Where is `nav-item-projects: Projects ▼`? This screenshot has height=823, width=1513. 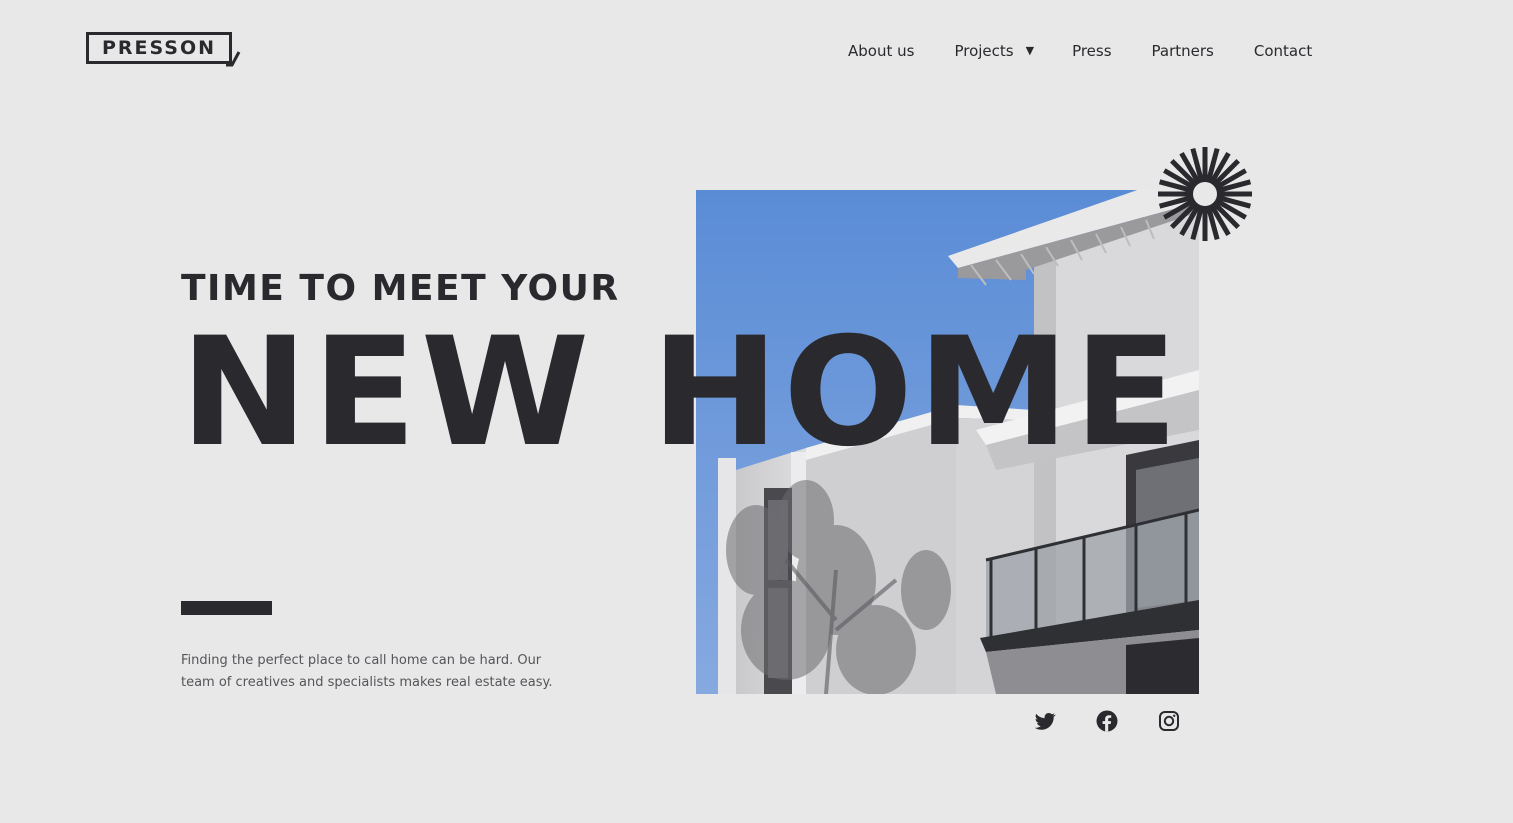
nav-item-projects: Projects ▼ is located at coordinates (994, 51).